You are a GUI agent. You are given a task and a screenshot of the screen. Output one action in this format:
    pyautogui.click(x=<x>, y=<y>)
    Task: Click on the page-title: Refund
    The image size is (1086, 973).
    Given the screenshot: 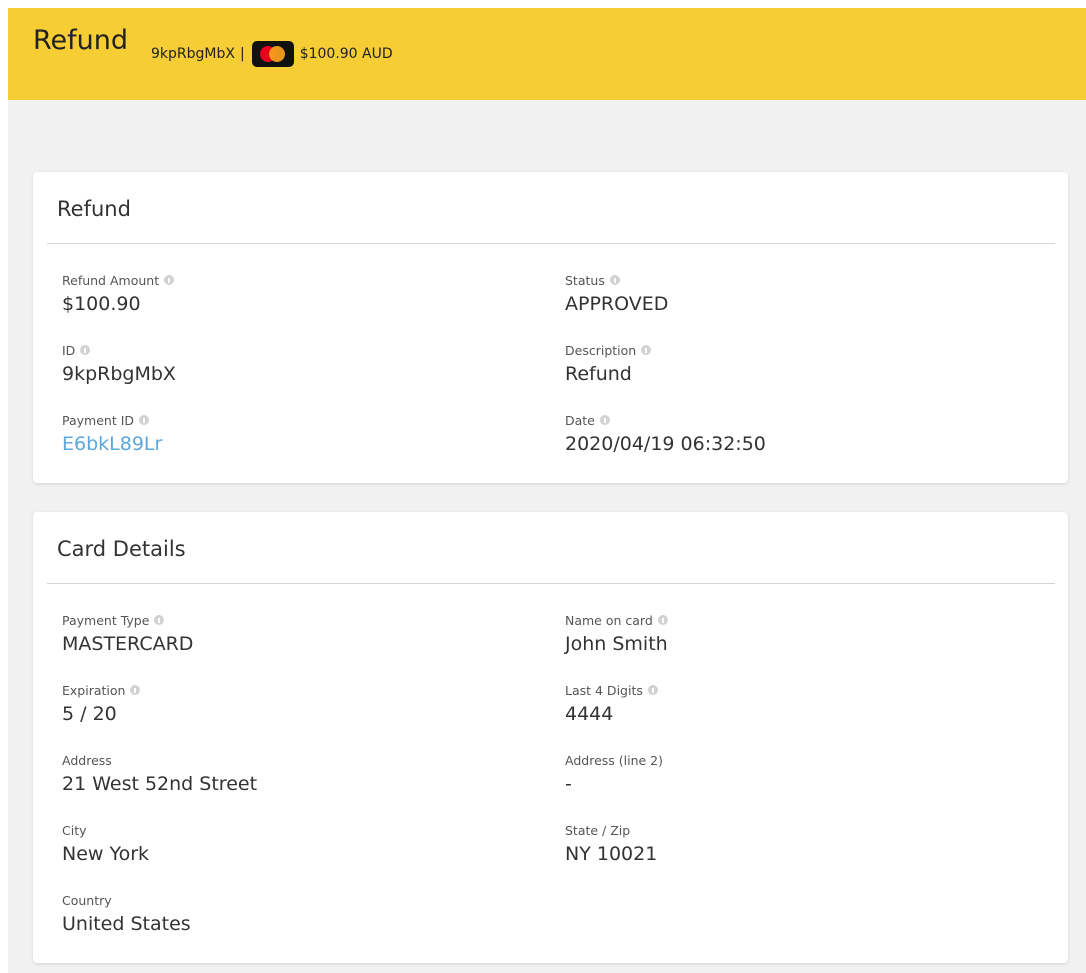 What is the action you would take?
    pyautogui.click(x=81, y=40)
    